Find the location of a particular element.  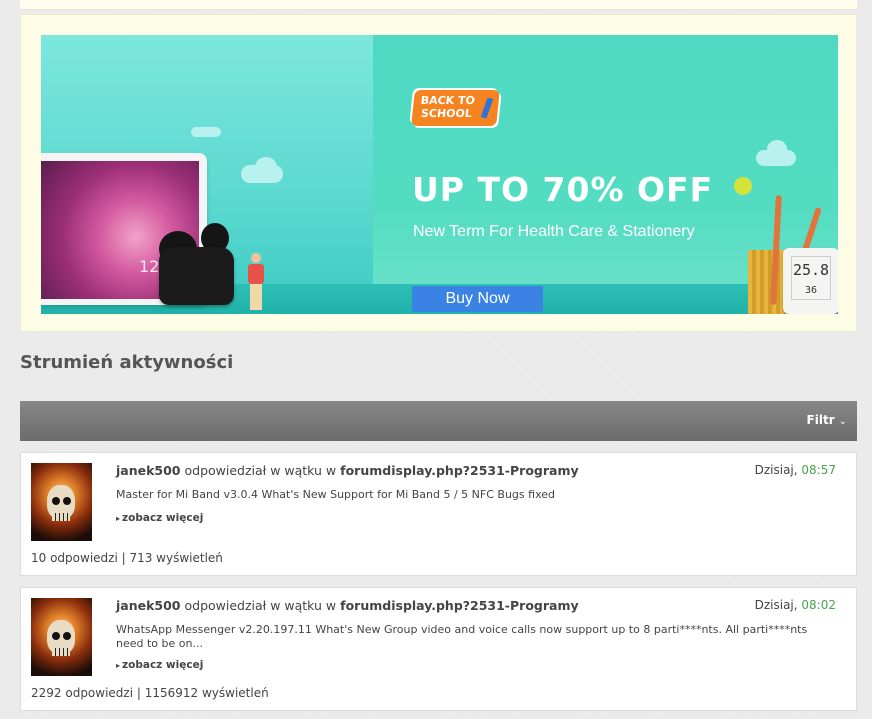

filter-button: Filtr ⌄ is located at coordinates (827, 420).